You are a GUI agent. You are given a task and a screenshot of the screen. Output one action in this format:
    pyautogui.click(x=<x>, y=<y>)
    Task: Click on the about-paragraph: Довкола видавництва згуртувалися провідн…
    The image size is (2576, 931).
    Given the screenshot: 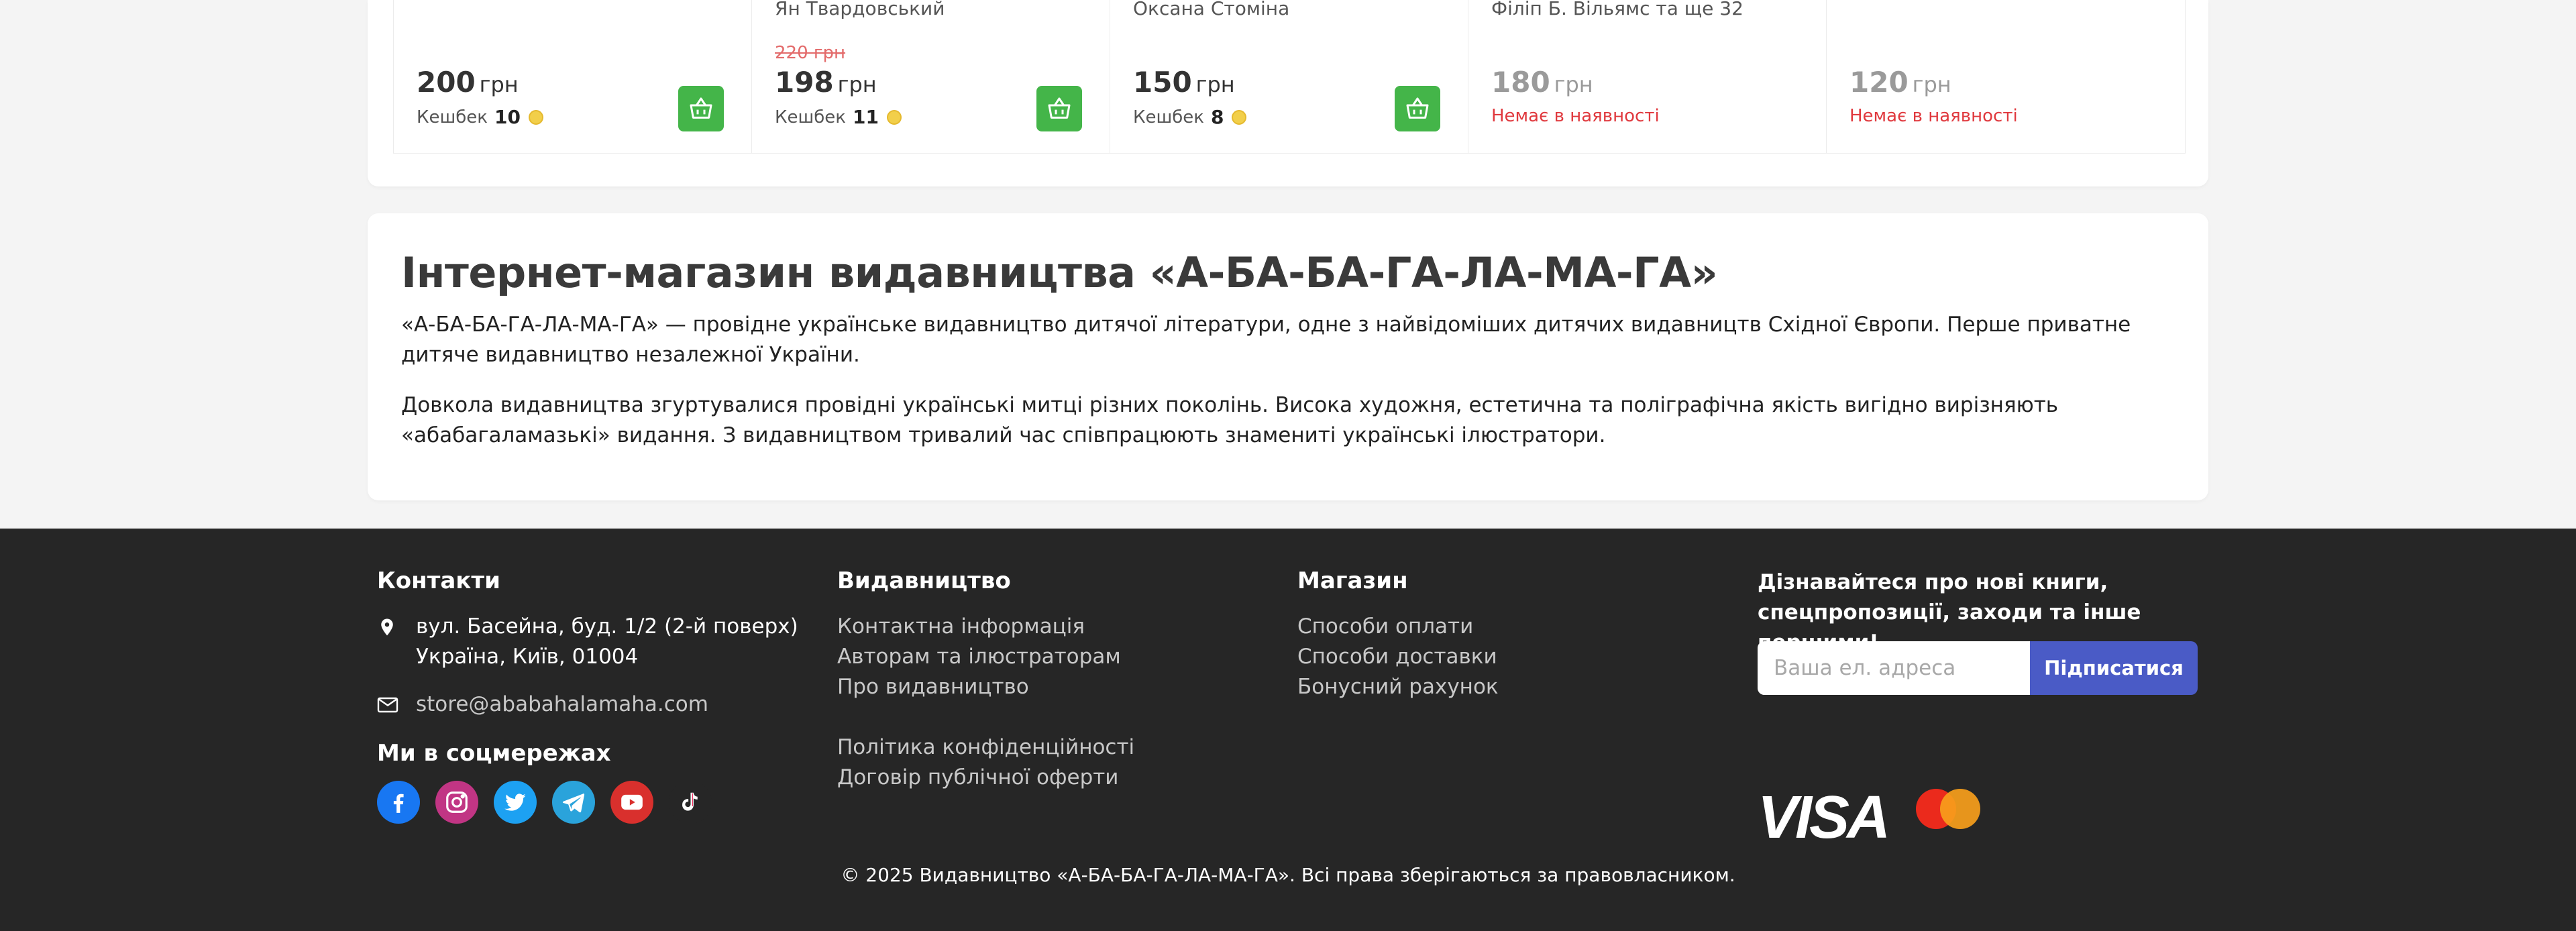 What is the action you would take?
    pyautogui.click(x=1230, y=420)
    